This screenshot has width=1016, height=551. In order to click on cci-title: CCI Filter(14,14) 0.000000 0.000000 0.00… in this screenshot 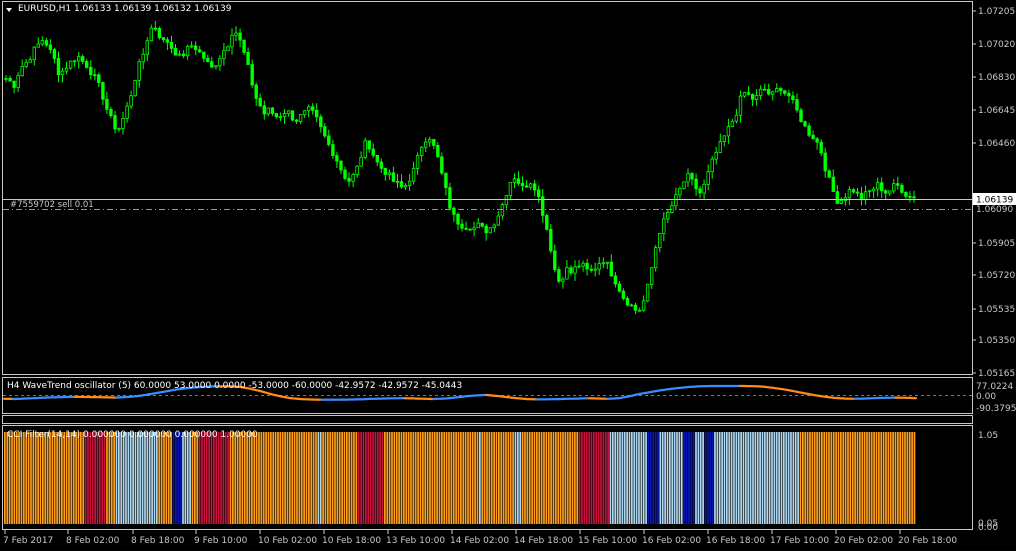, I will do `click(132, 435)`.